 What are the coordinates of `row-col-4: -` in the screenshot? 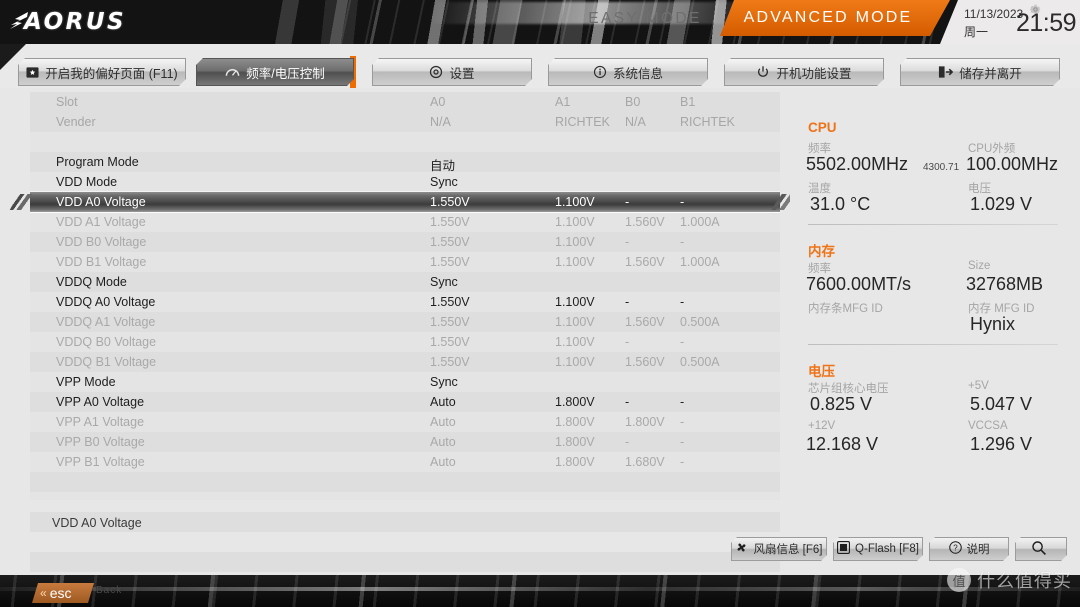 It's located at (682, 242).